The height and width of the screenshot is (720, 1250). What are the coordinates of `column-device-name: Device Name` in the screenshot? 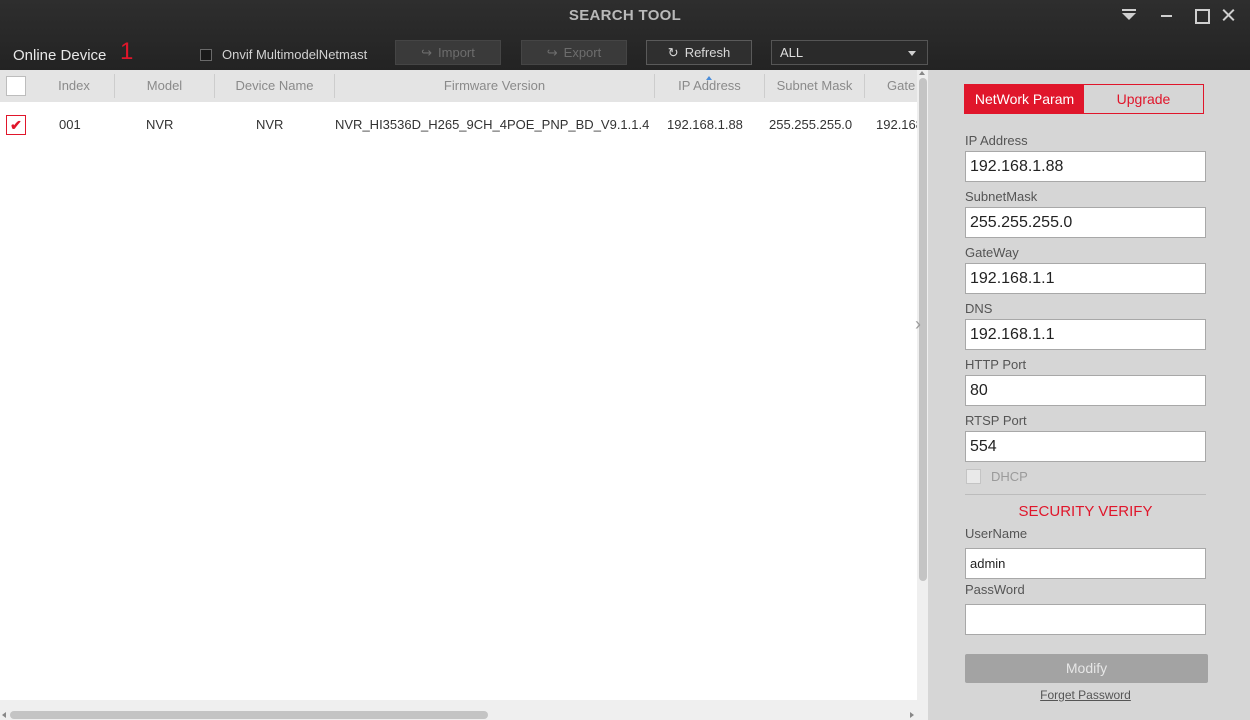 It's located at (275, 86).